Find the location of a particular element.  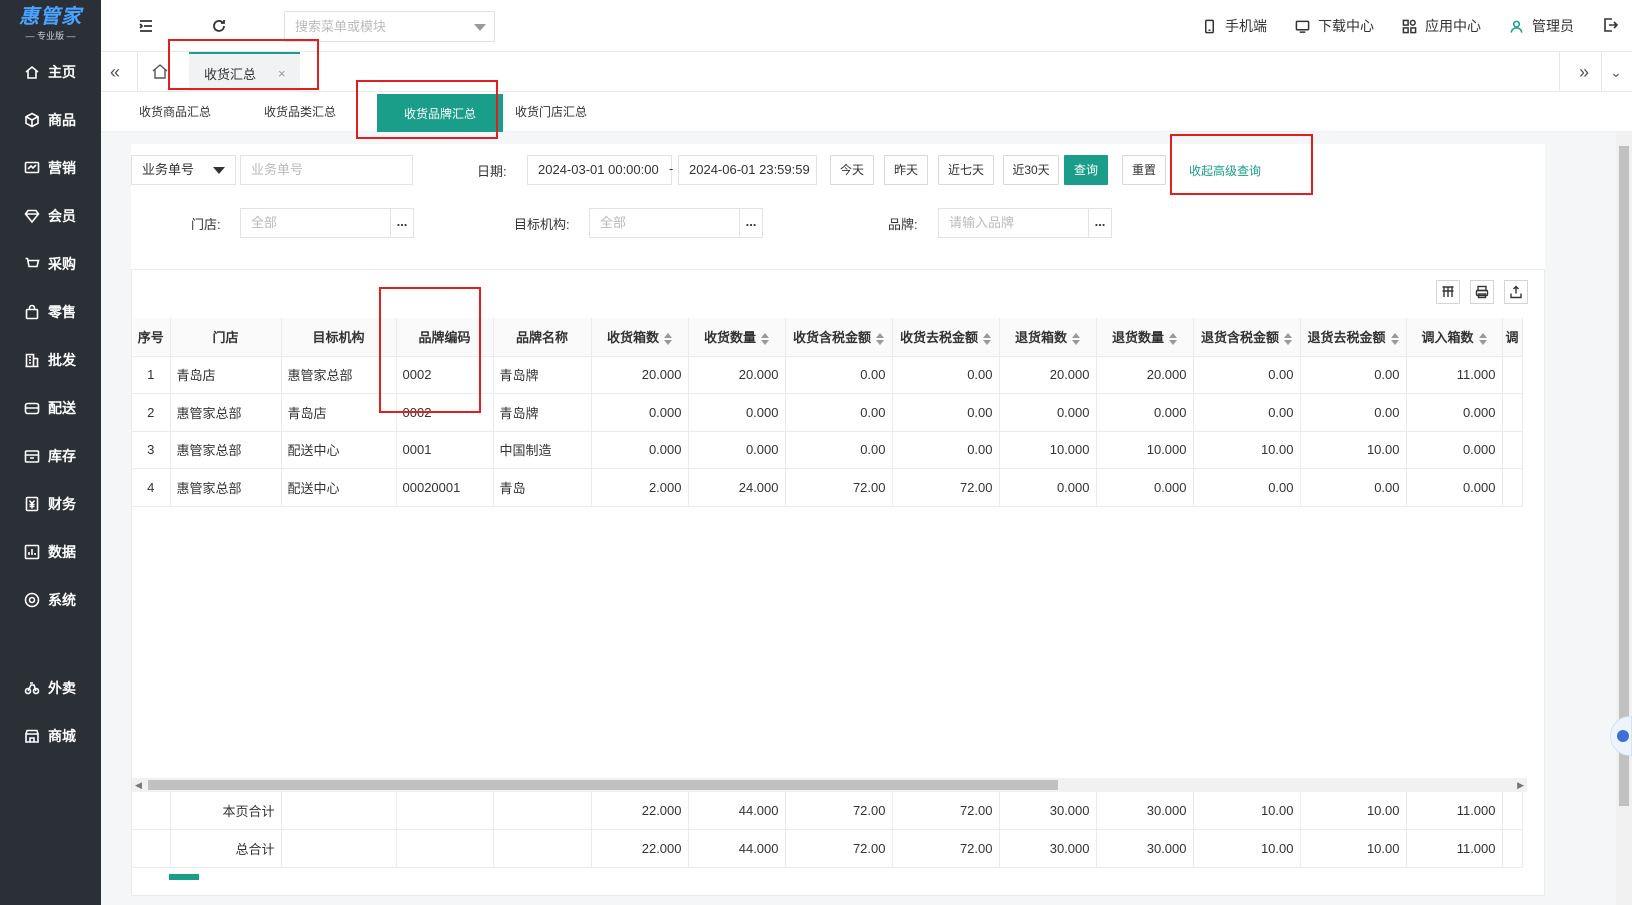

tab-receiving-summary: 收货汇总 × is located at coordinates (244, 72).